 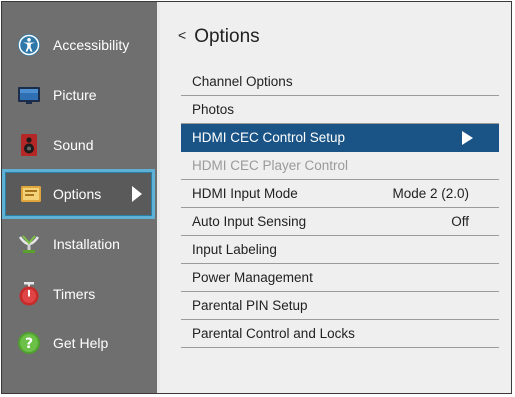 I want to click on sidebar-item-label: Get Help, so click(x=81, y=343).